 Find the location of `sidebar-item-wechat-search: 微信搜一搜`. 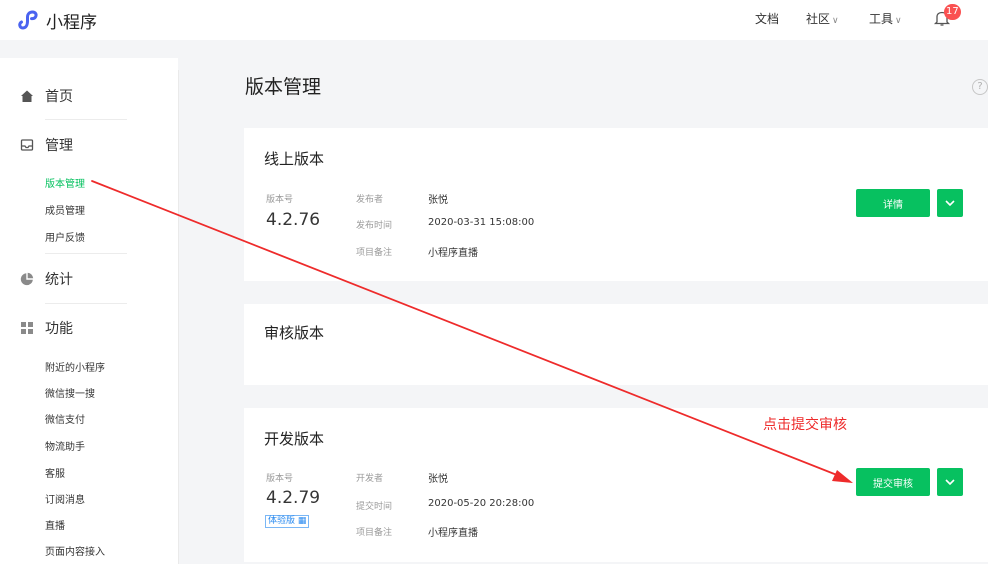

sidebar-item-wechat-search: 微信搜一搜 is located at coordinates (70, 392).